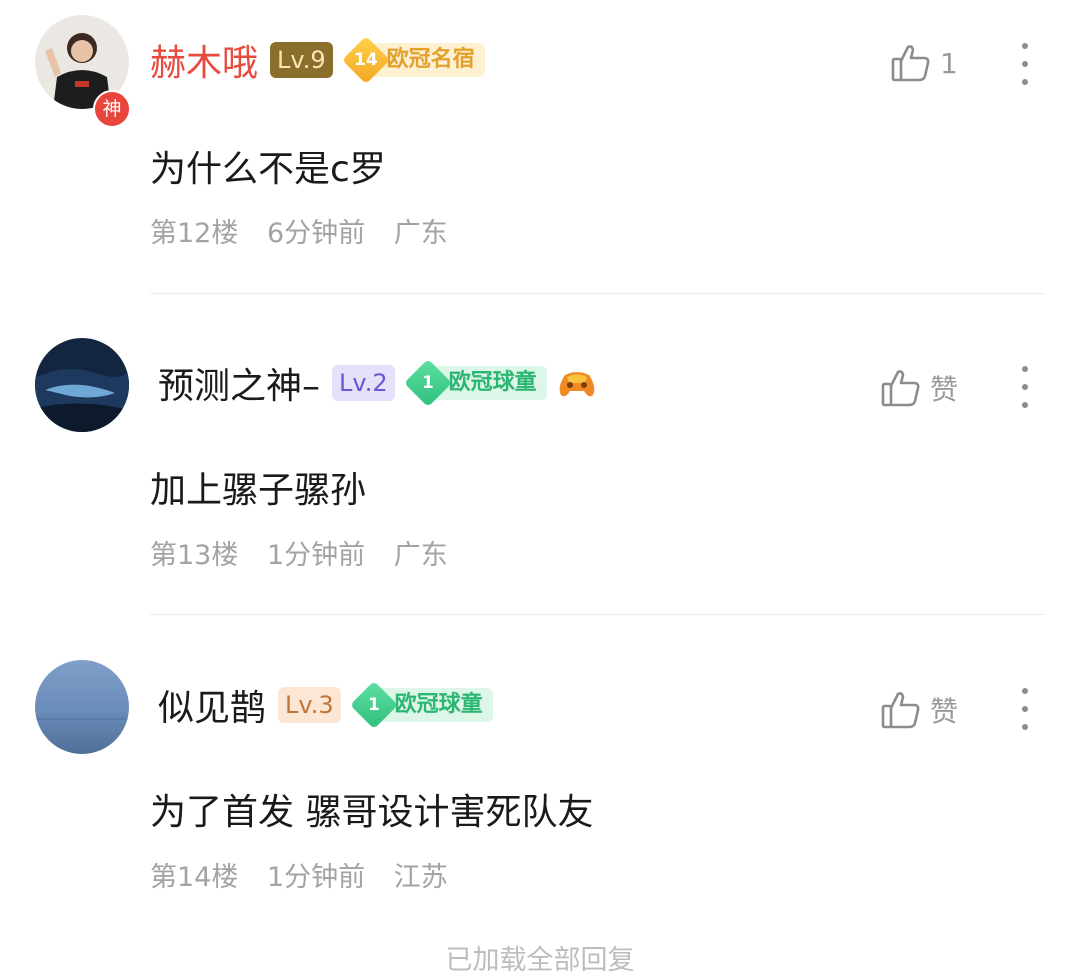 Image resolution: width=1080 pixels, height=977 pixels. What do you see at coordinates (372, 812) in the screenshot?
I see `comment-content: 为了首发 骡哥设计害死队友` at bounding box center [372, 812].